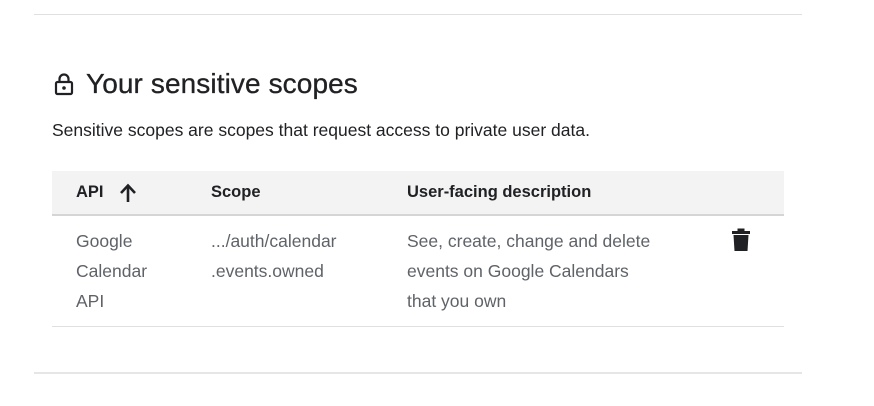 This screenshot has height=406, width=874. I want to click on cell-api-line: Google, so click(104, 241).